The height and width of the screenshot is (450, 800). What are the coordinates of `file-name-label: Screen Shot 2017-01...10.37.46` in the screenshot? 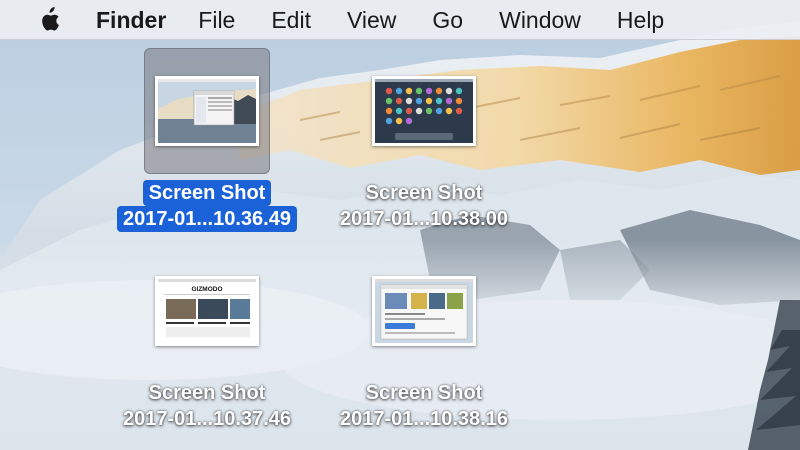 It's located at (207, 406).